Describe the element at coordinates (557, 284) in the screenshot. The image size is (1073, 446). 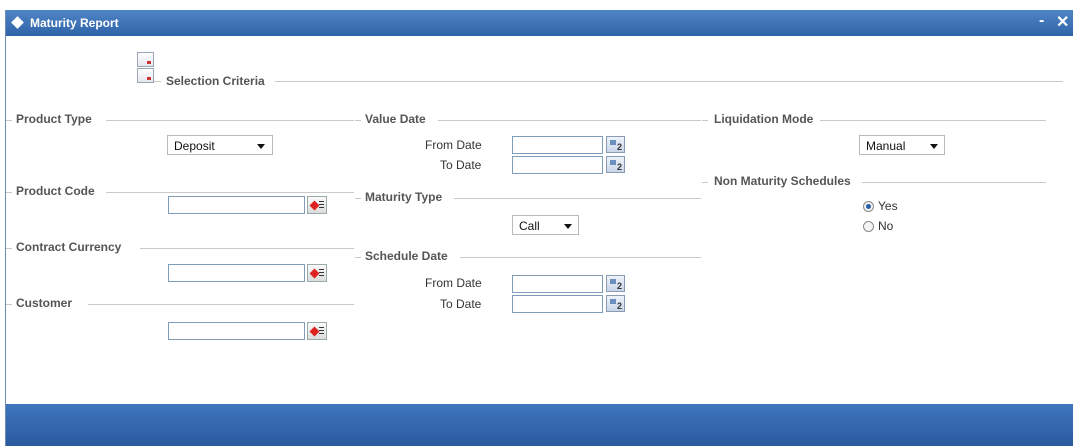
I see `schedule-from-date-input` at that location.